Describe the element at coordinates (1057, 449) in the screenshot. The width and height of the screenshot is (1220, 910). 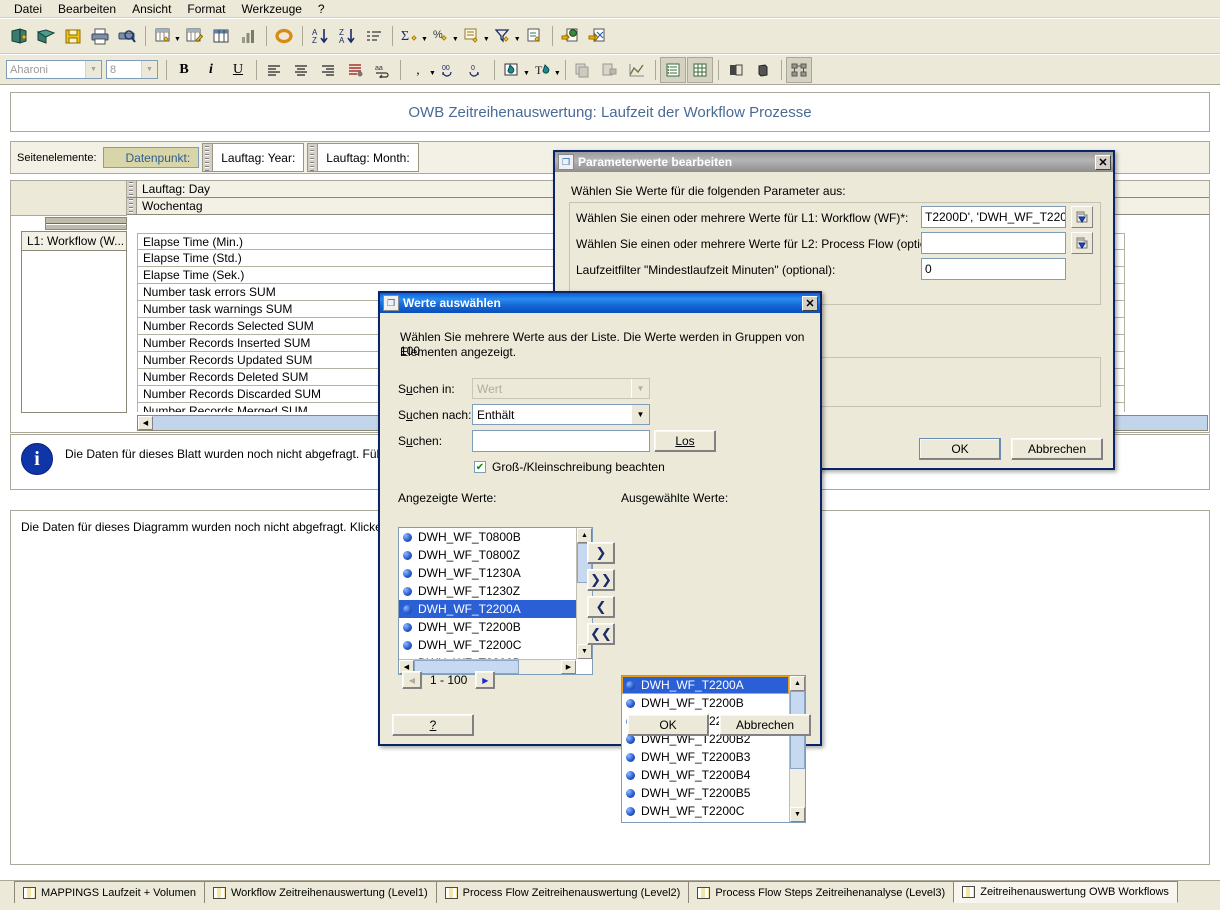
I see `parameter-cancel-button: Abbrechen` at that location.